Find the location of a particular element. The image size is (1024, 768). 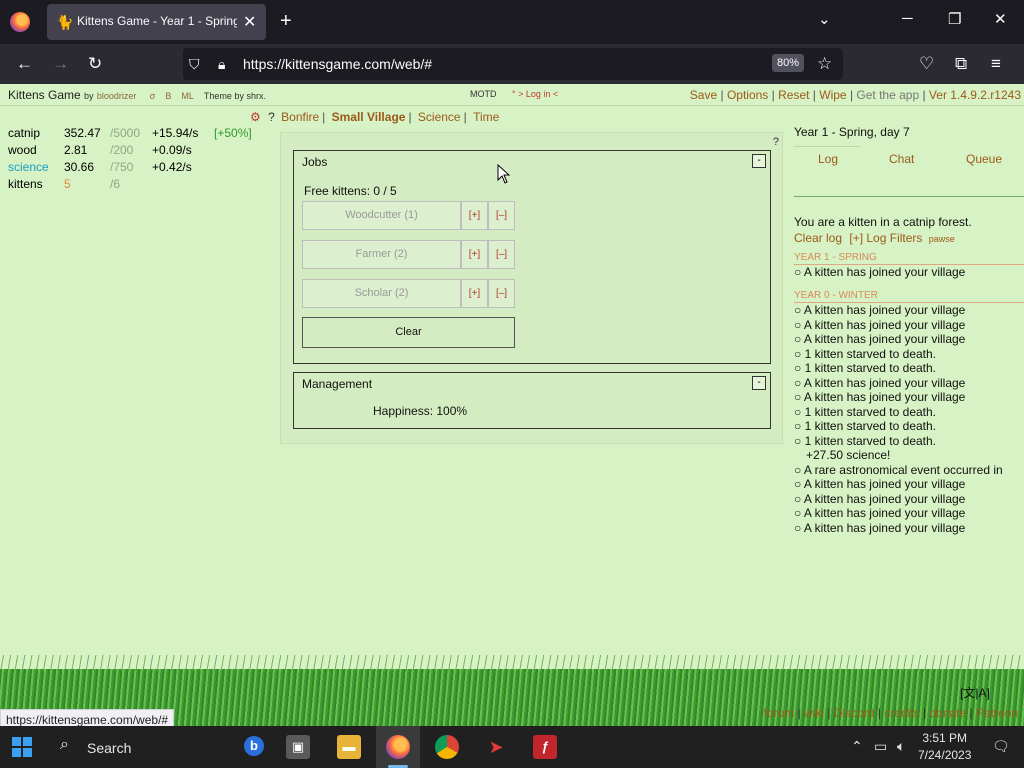

farmer-add-button: [+] is located at coordinates (474, 254).